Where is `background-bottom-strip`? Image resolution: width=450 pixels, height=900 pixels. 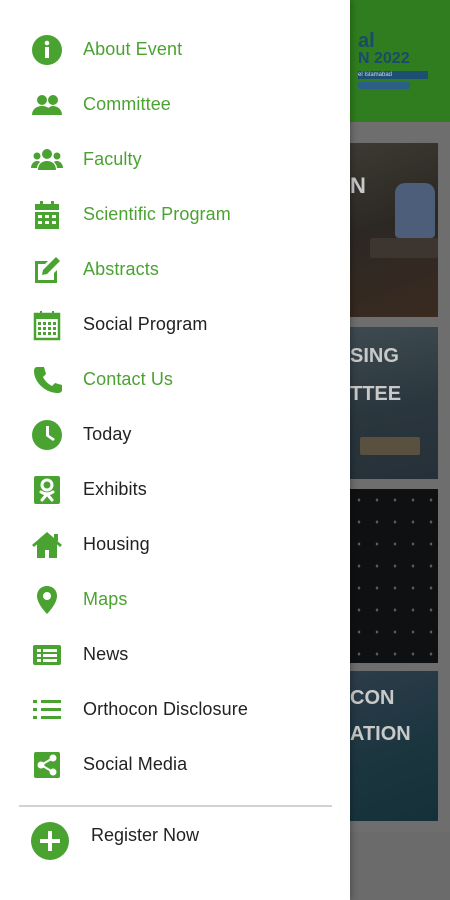 background-bottom-strip is located at coordinates (400, 866).